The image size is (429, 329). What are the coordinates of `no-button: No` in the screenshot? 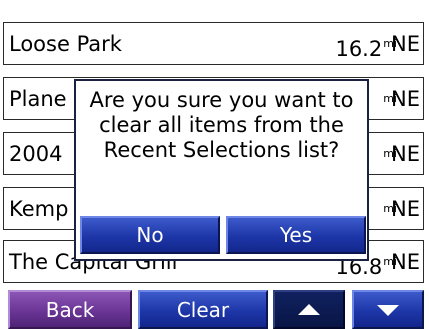 It's located at (150, 235).